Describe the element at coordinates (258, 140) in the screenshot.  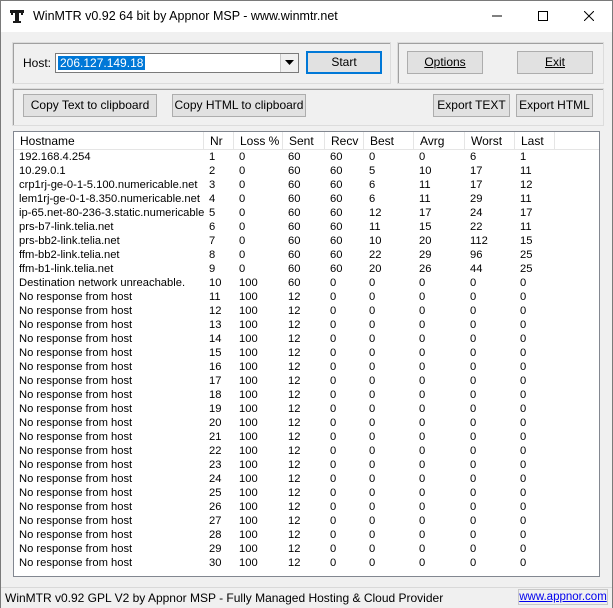
I see `column-header-loss: Loss %` at that location.